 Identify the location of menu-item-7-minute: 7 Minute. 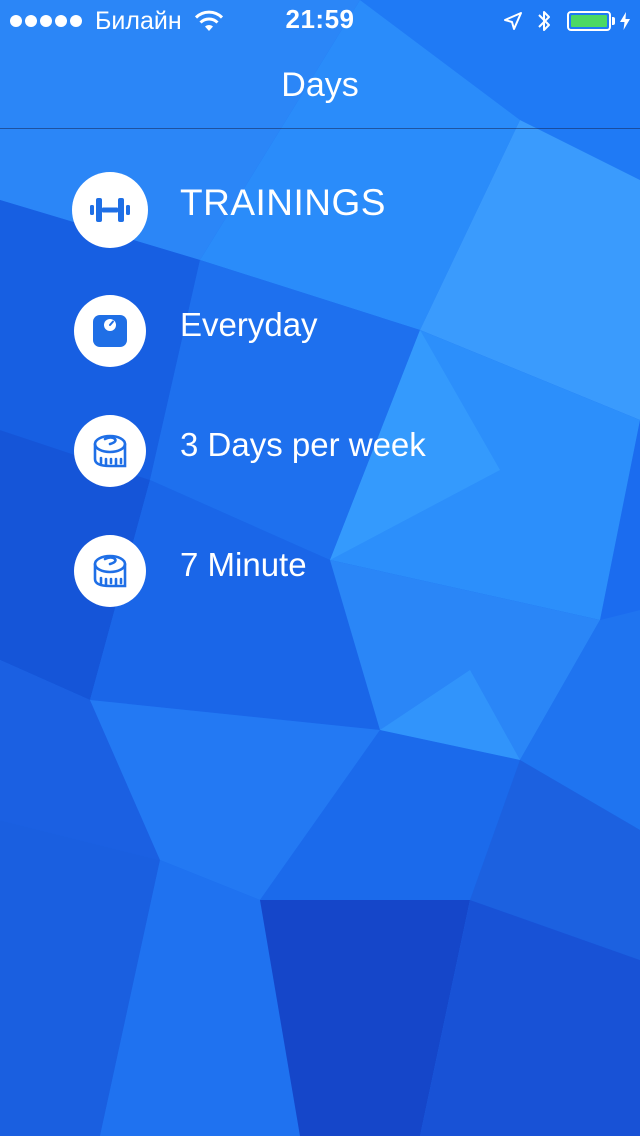
(320, 568).